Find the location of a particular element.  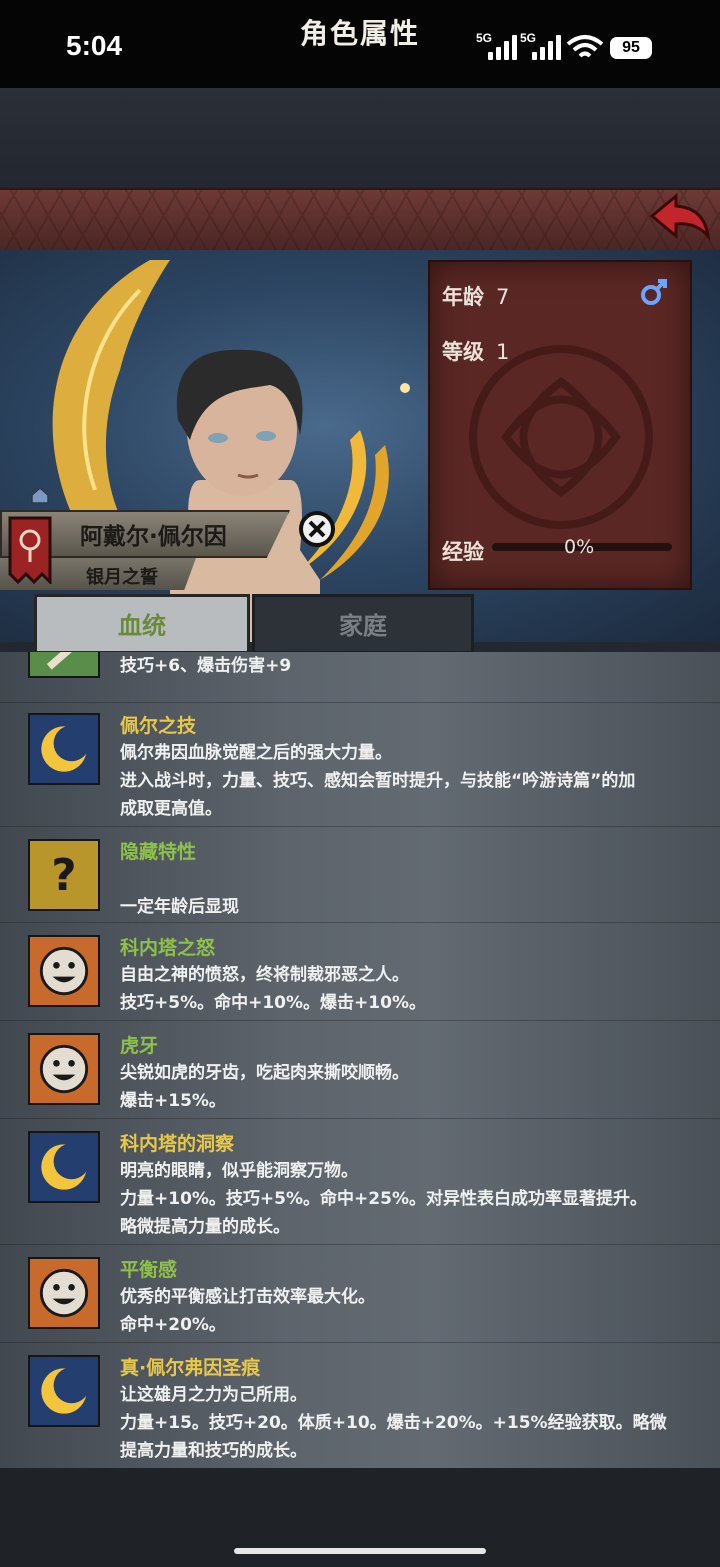

tab-lineage: 血统 is located at coordinates (142, 622).